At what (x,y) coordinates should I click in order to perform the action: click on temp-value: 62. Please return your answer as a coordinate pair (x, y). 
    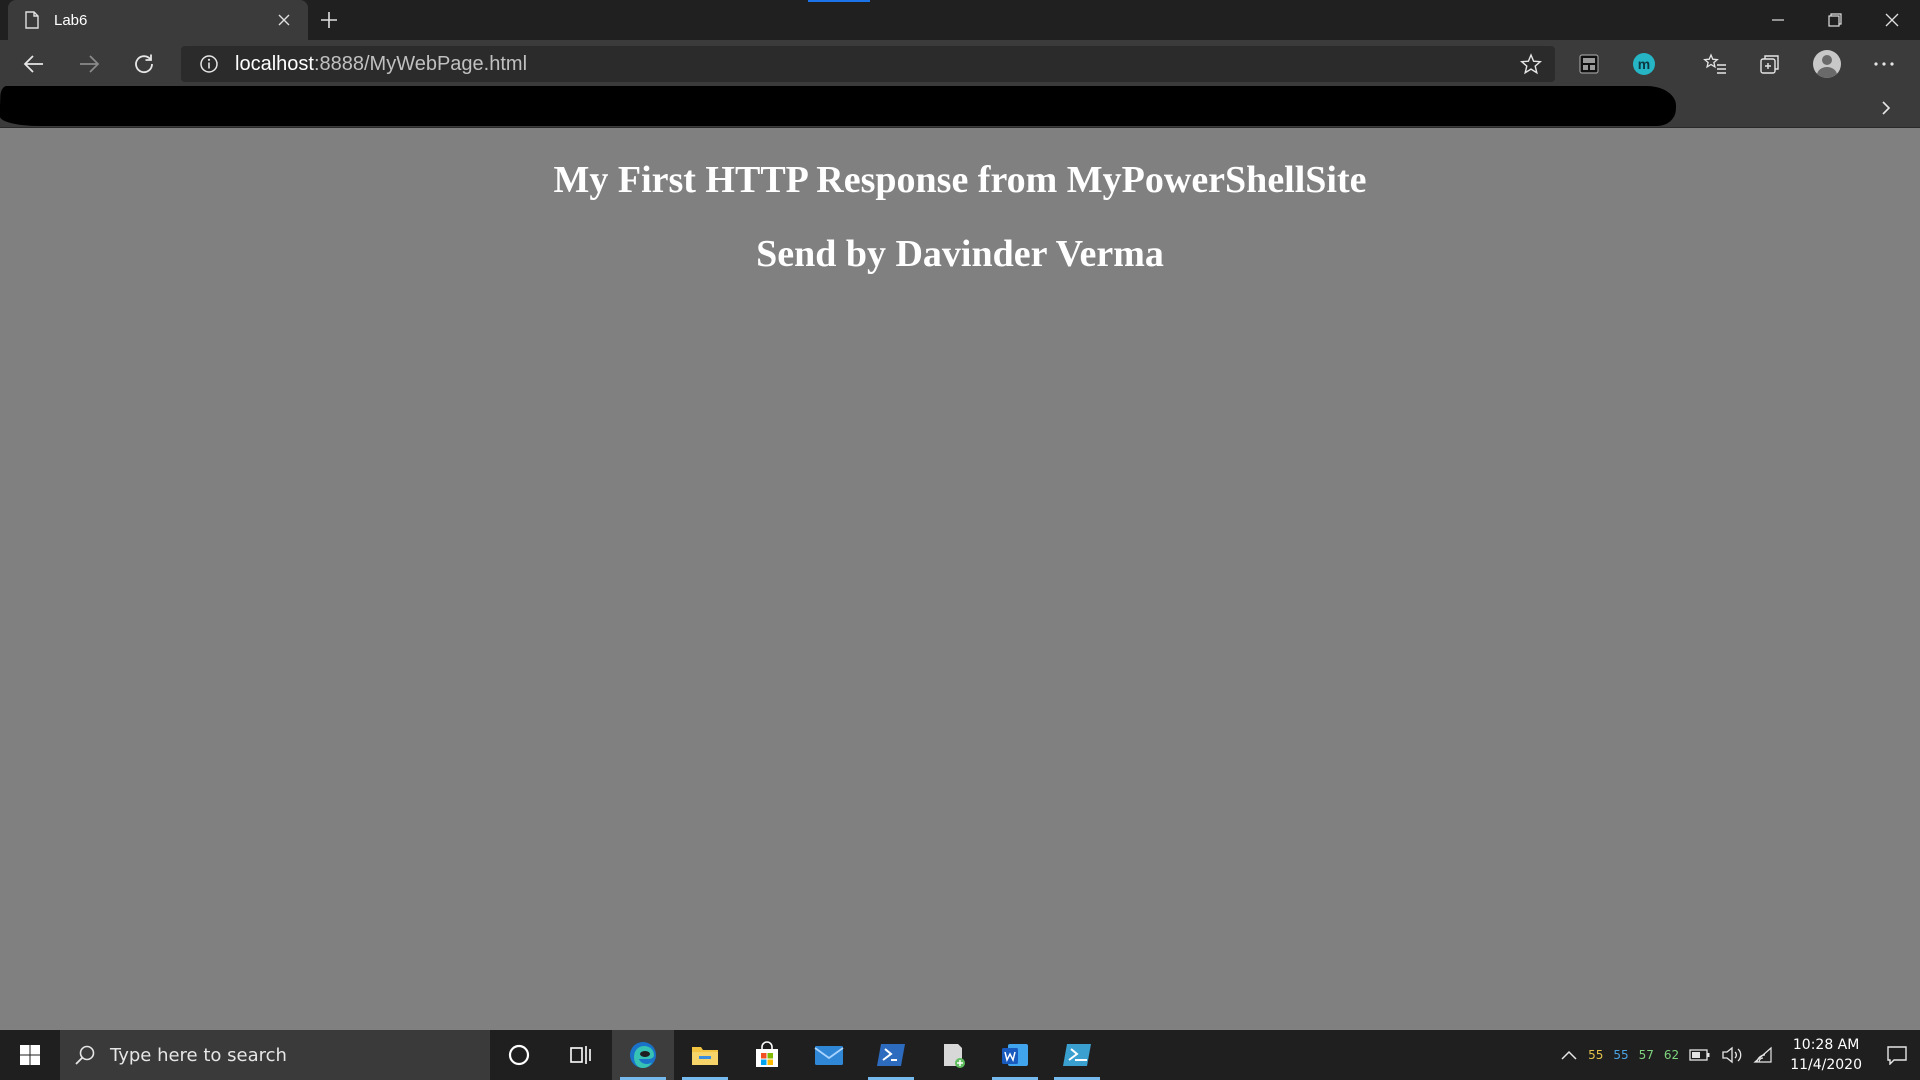
    Looking at the image, I should click on (1671, 1055).